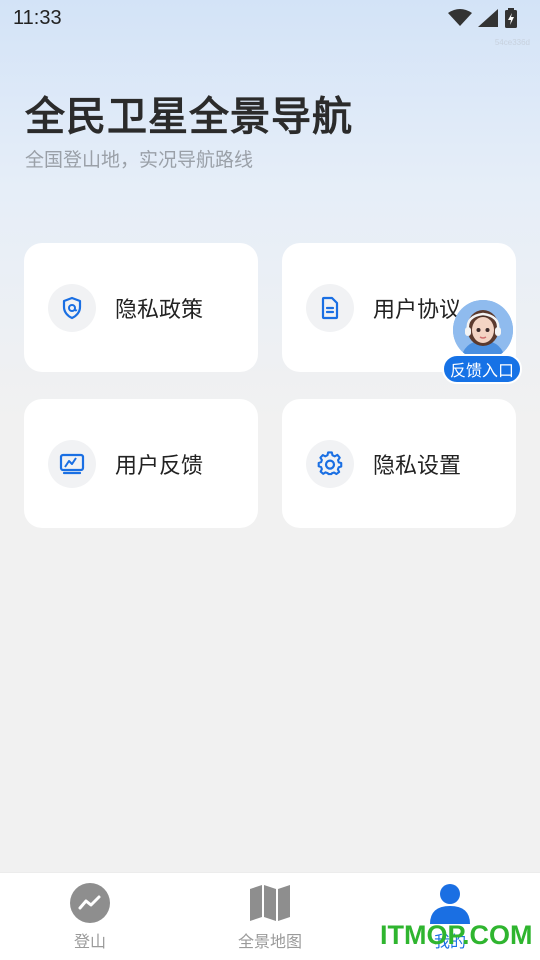  Describe the element at coordinates (512, 42) in the screenshot. I see `build-id: 54ce336d` at that location.